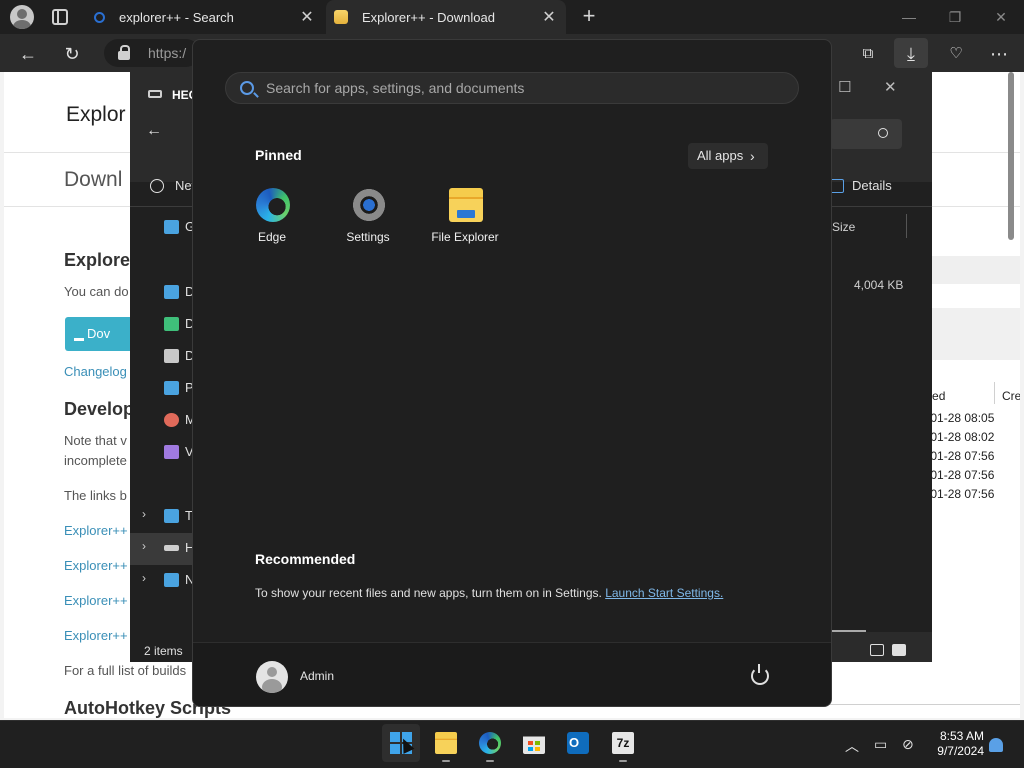 This screenshot has height=768, width=1024. What do you see at coordinates (868, 54) in the screenshot?
I see `collections-icon: ⧉` at bounding box center [868, 54].